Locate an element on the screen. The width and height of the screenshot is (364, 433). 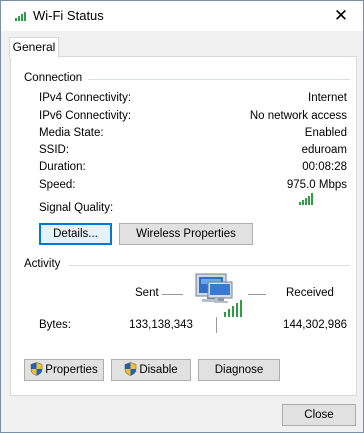
received-connector is located at coordinates (257, 294).